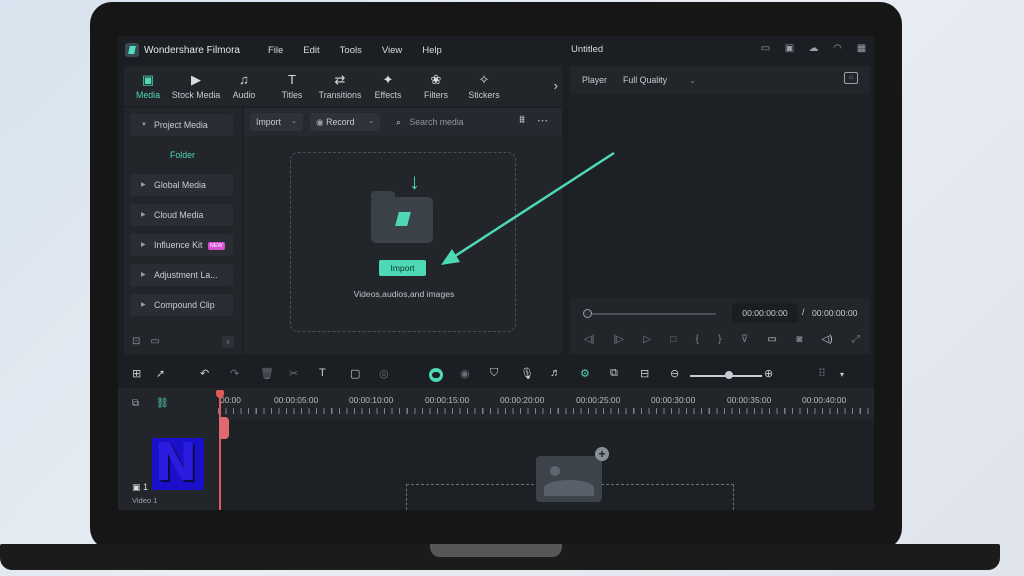  Describe the element at coordinates (799, 339) in the screenshot. I see `camera-icon: ◙` at that location.